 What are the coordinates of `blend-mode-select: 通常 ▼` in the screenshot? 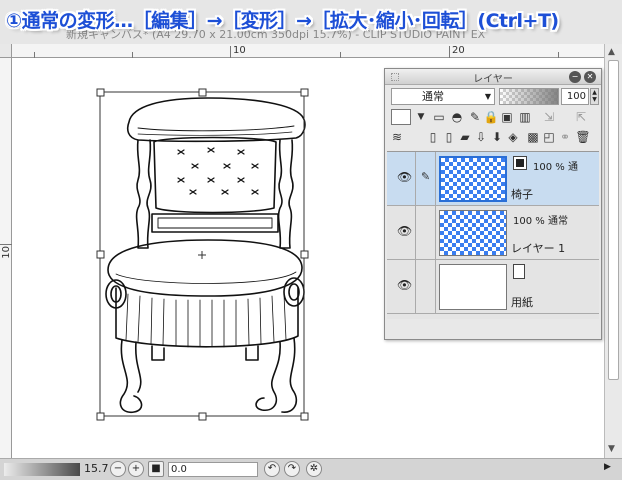 It's located at (443, 96).